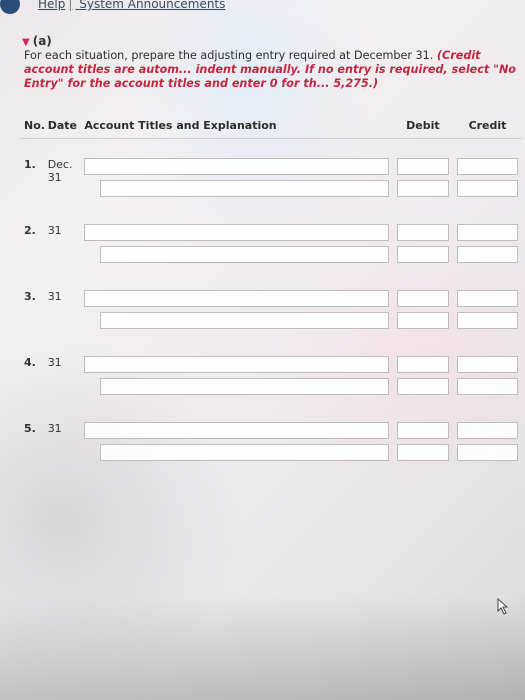 This screenshot has width=525, height=700. I want to click on entry-row-1: 1. Dec. 31, so click(271, 180).